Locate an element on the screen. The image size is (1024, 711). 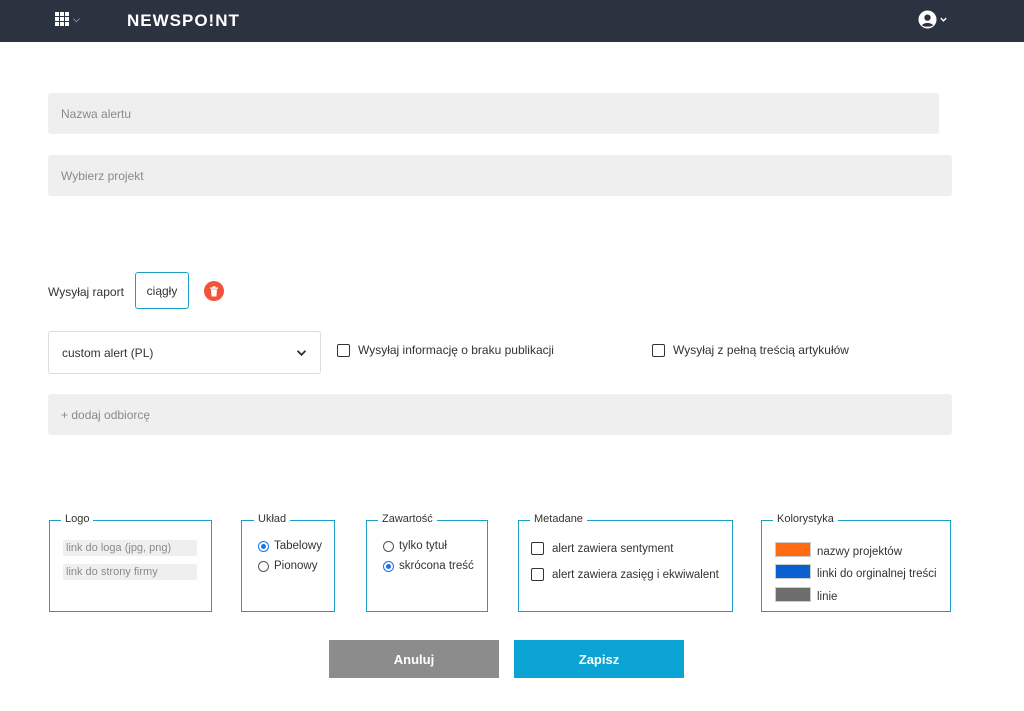
content-short-label: skrócona treść is located at coordinates (436, 566).